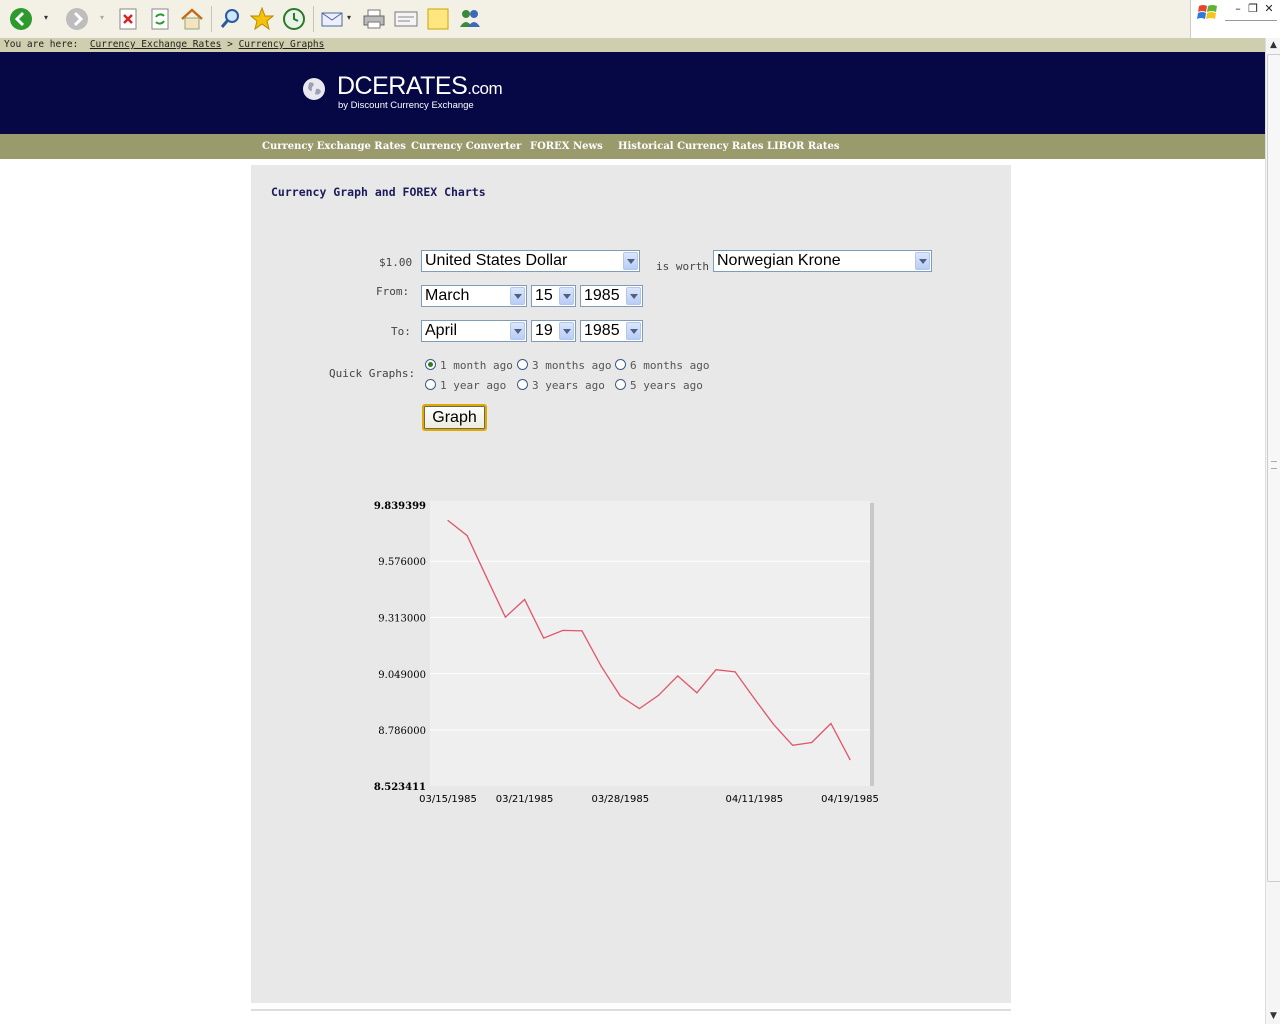 The height and width of the screenshot is (1026, 1280). What do you see at coordinates (872, 644) in the screenshot?
I see `plot-shadow` at bounding box center [872, 644].